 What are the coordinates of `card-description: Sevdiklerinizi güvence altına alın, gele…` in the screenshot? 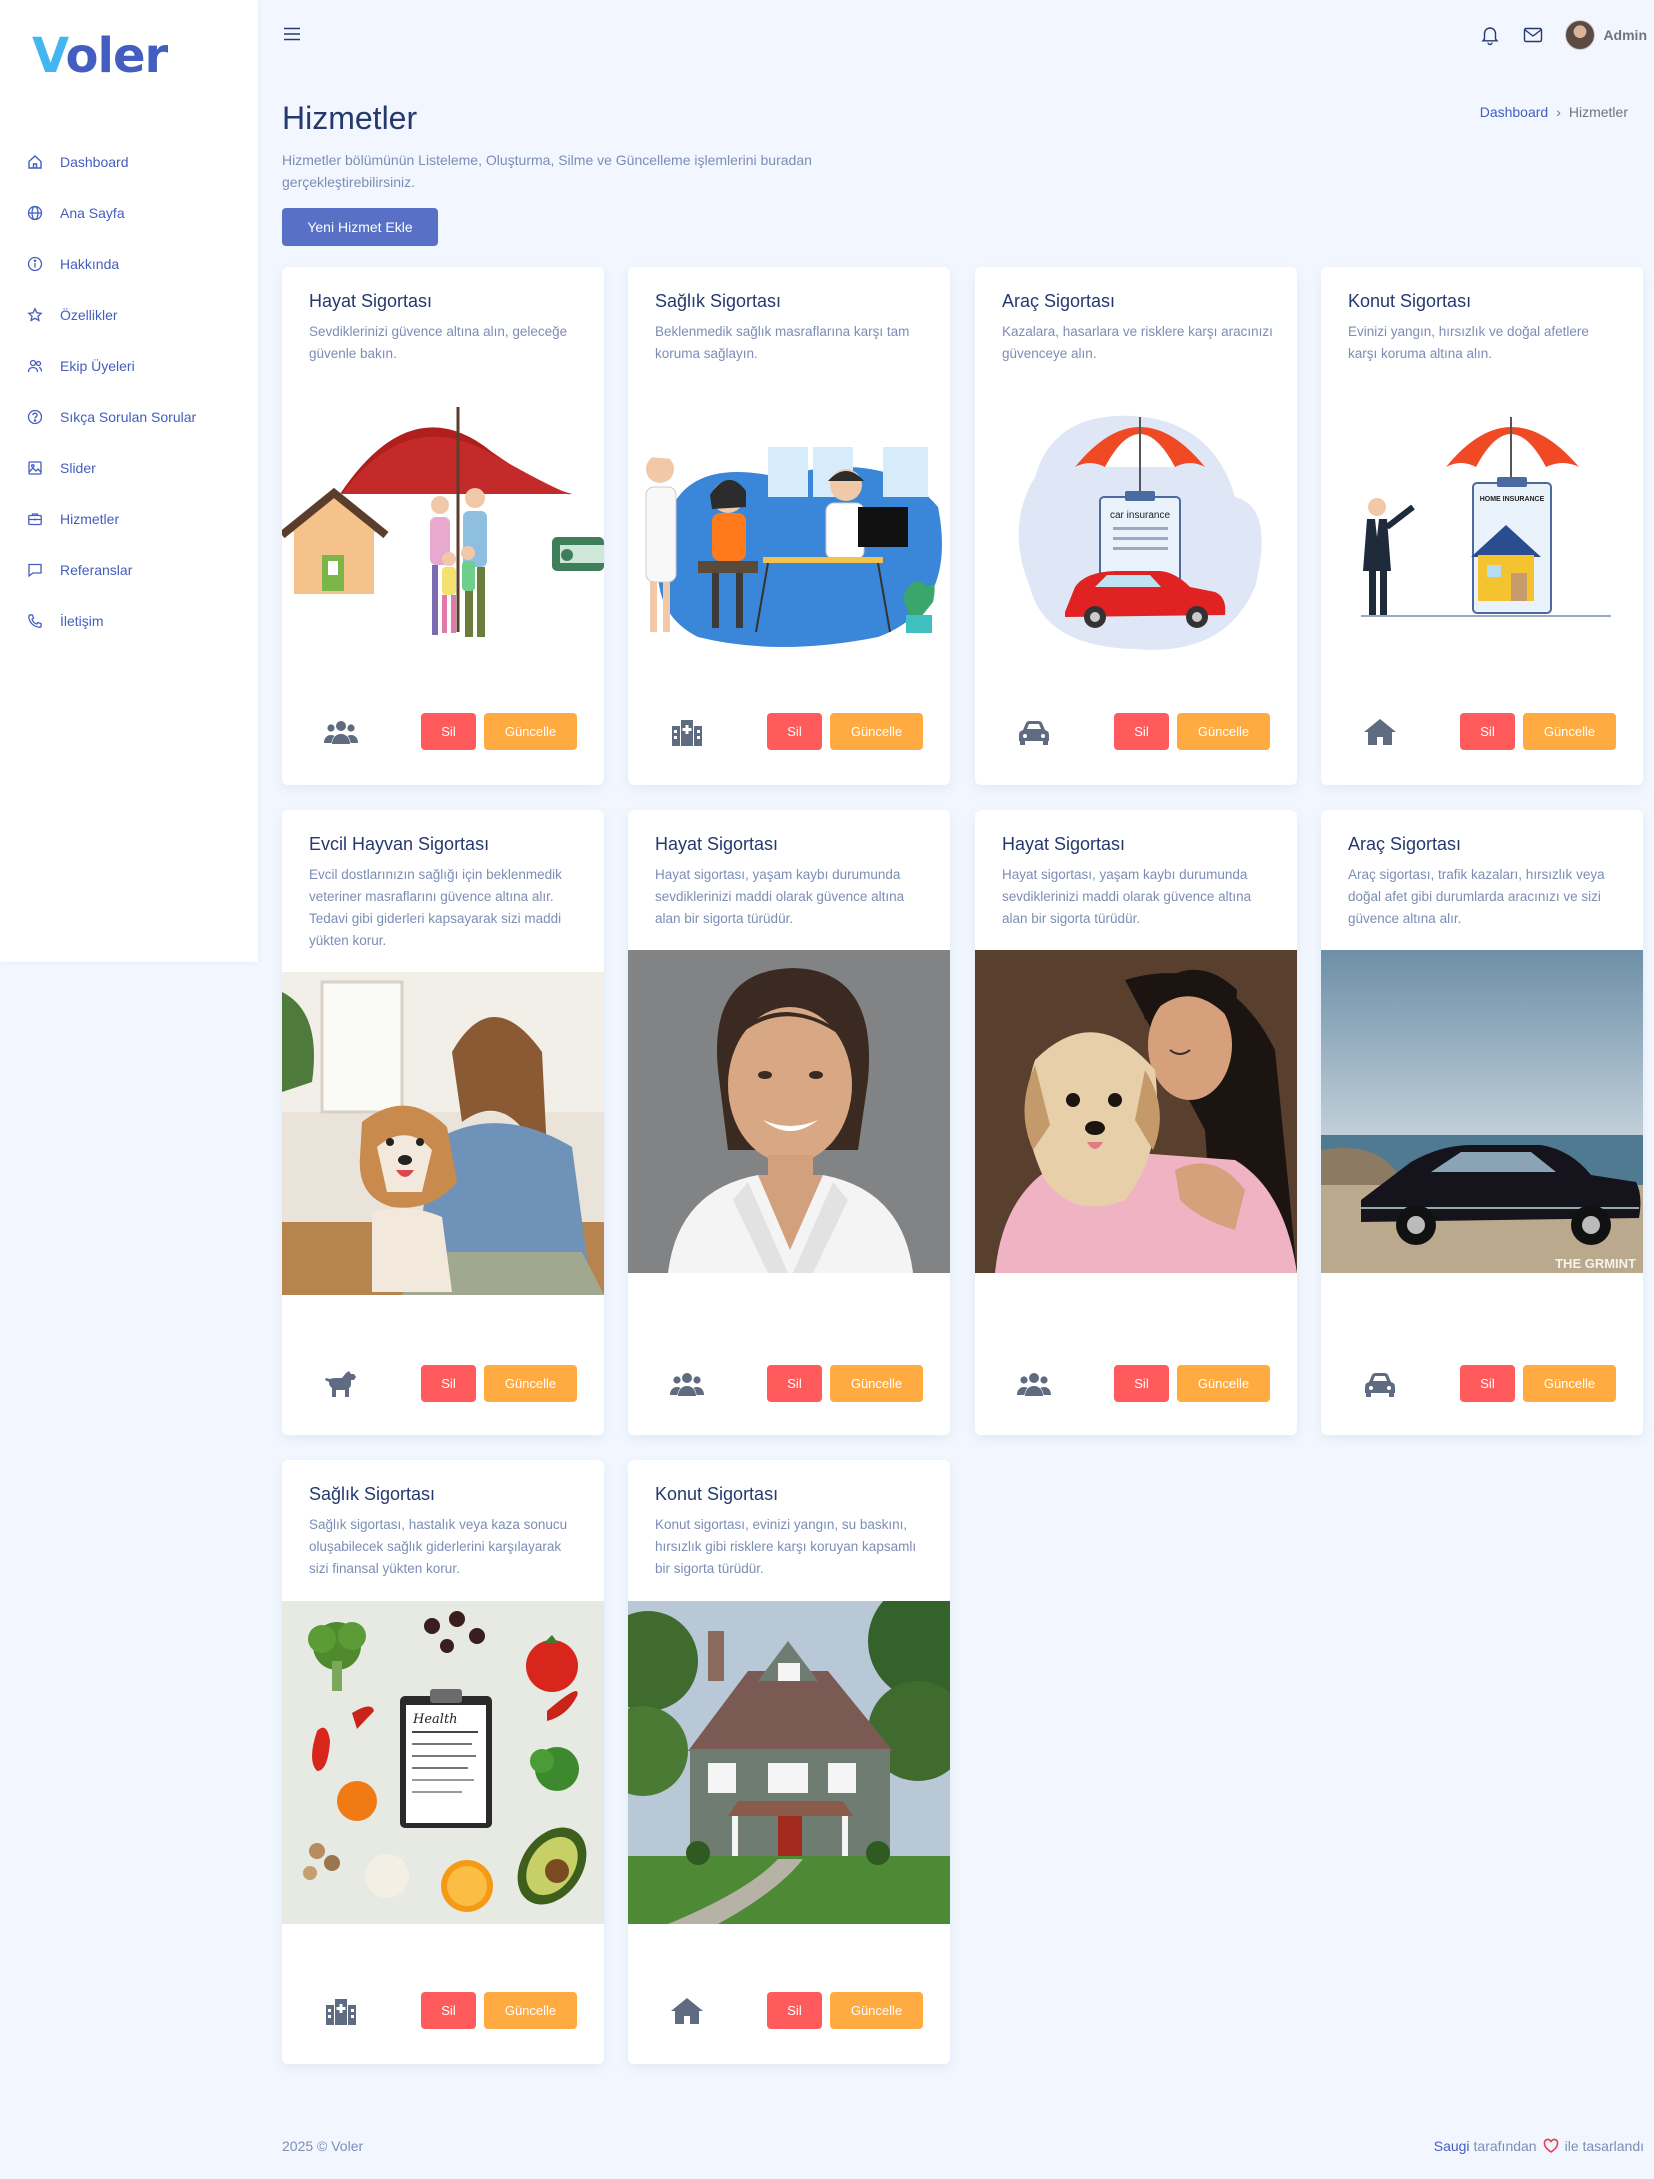 It's located at (438, 342).